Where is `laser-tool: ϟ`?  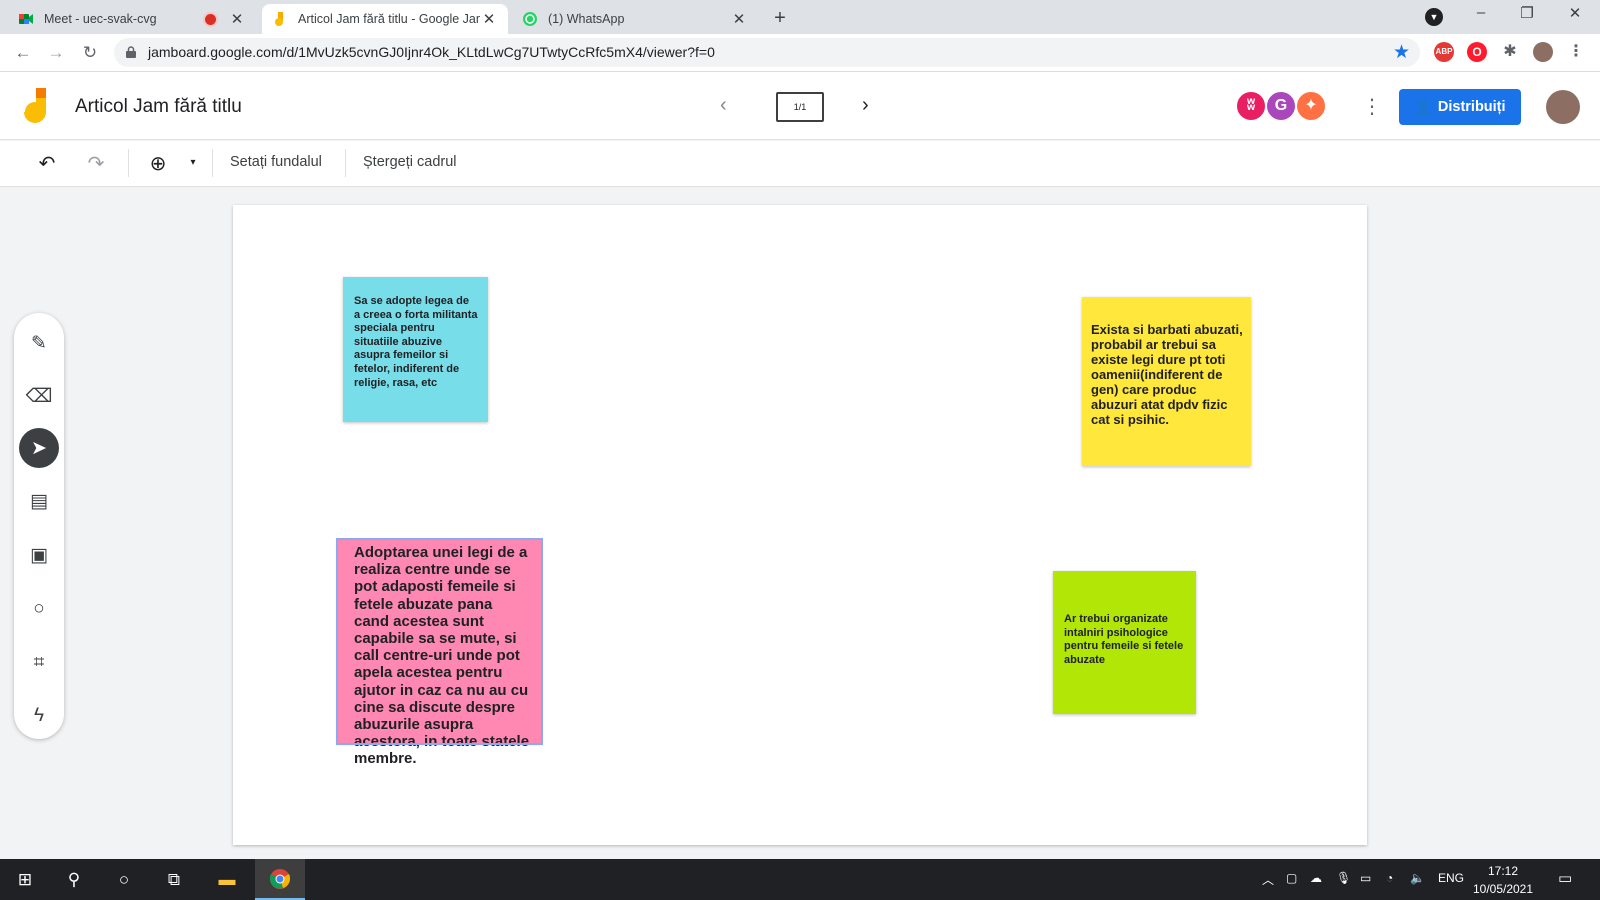 laser-tool: ϟ is located at coordinates (39, 716).